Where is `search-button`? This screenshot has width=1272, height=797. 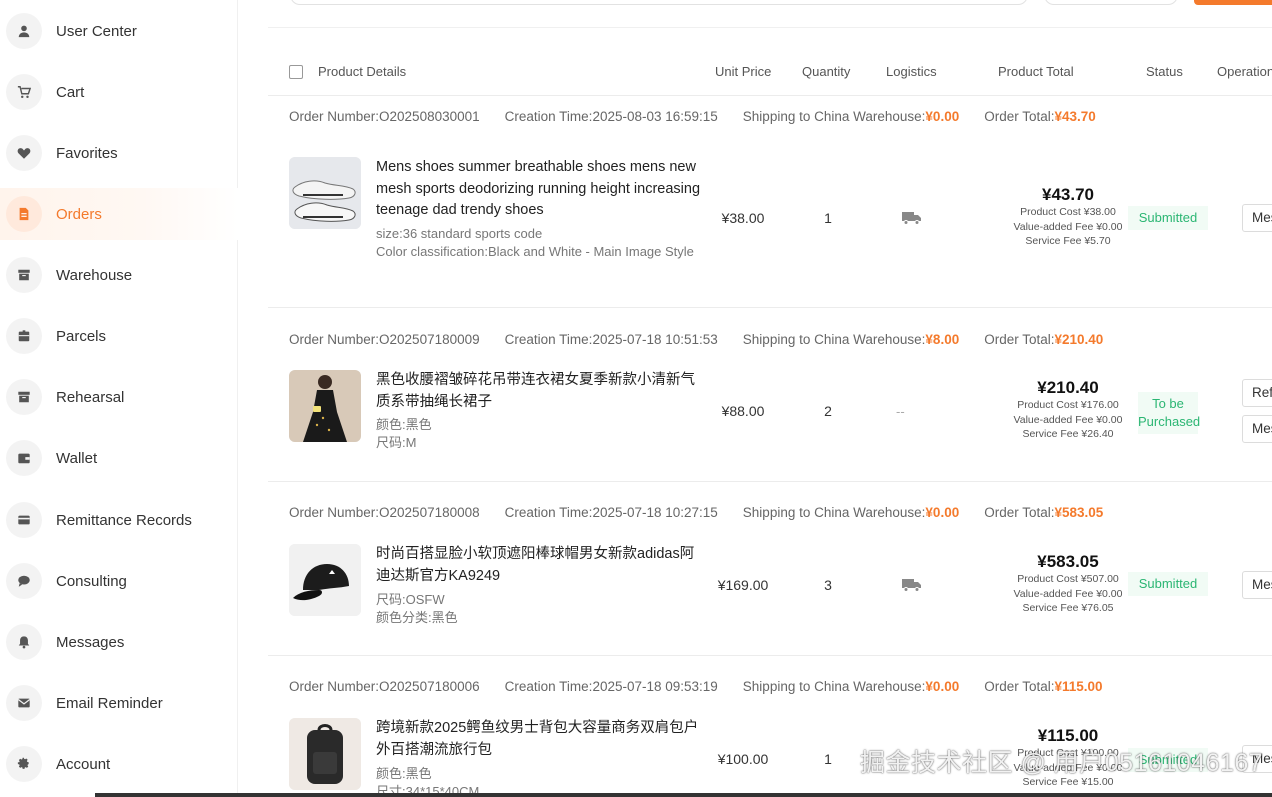 search-button is located at coordinates (1233, 2).